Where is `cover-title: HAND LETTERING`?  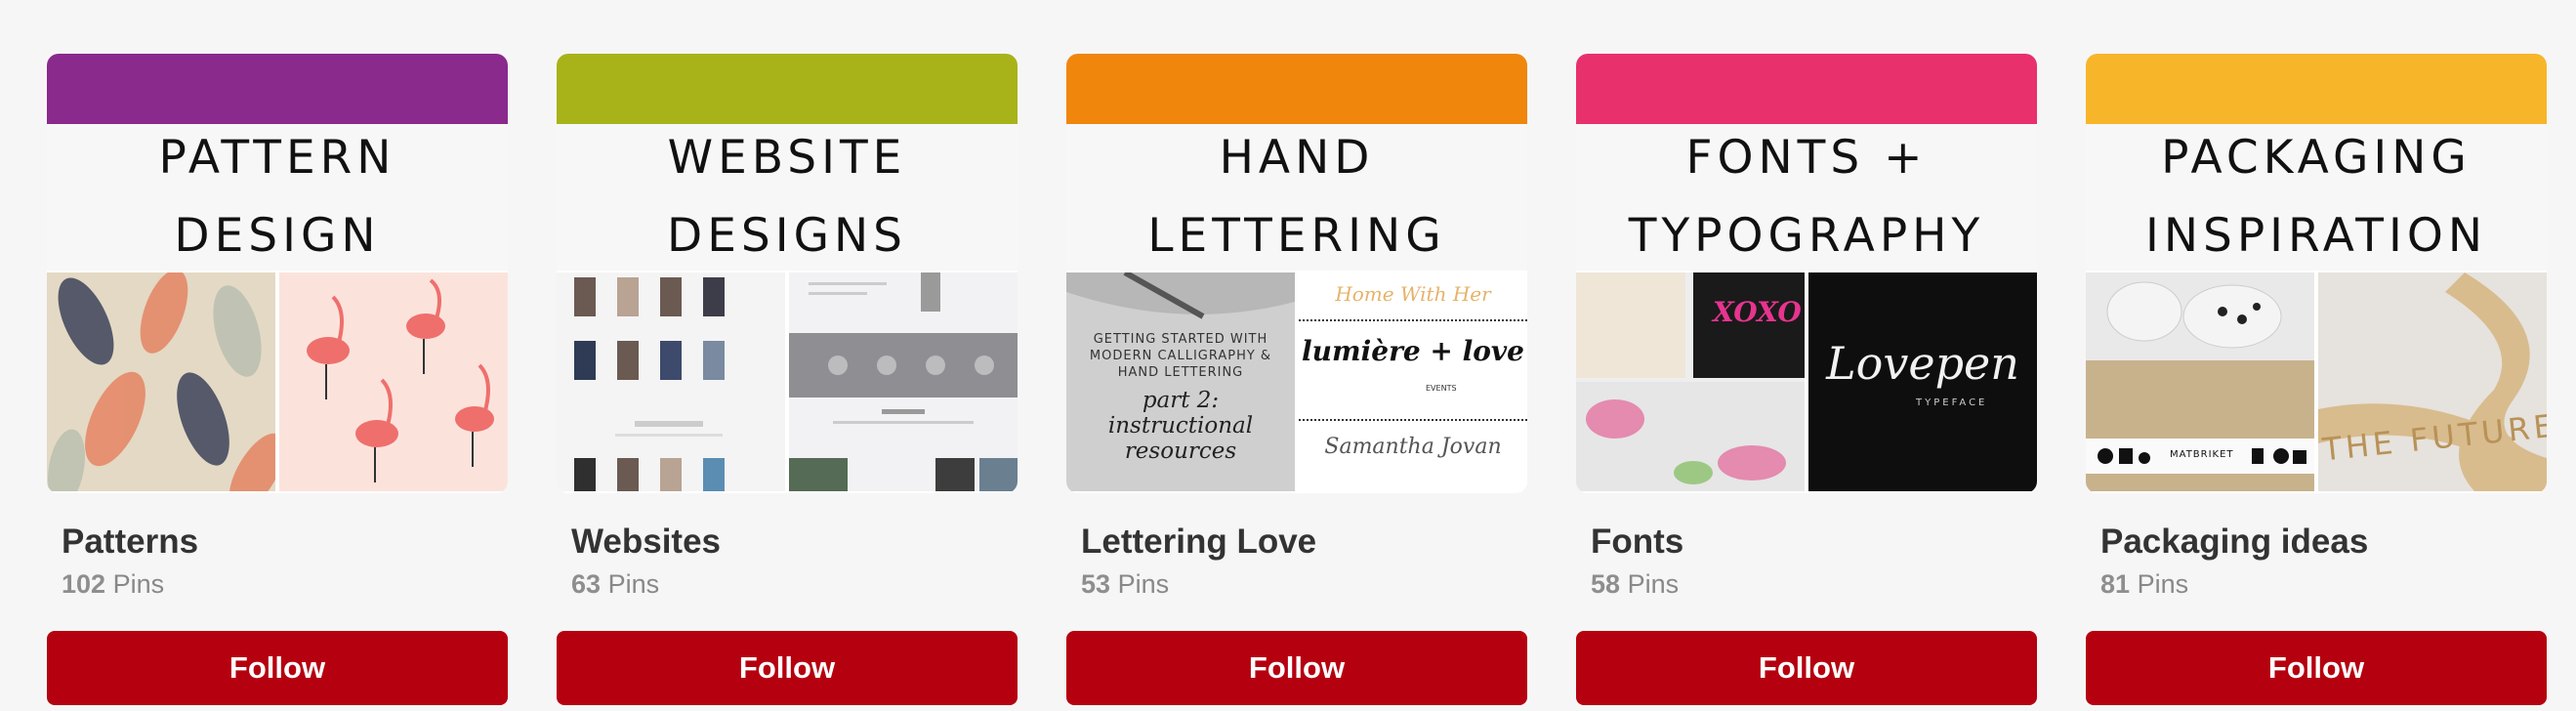
cover-title: HAND LETTERING is located at coordinates (1296, 197).